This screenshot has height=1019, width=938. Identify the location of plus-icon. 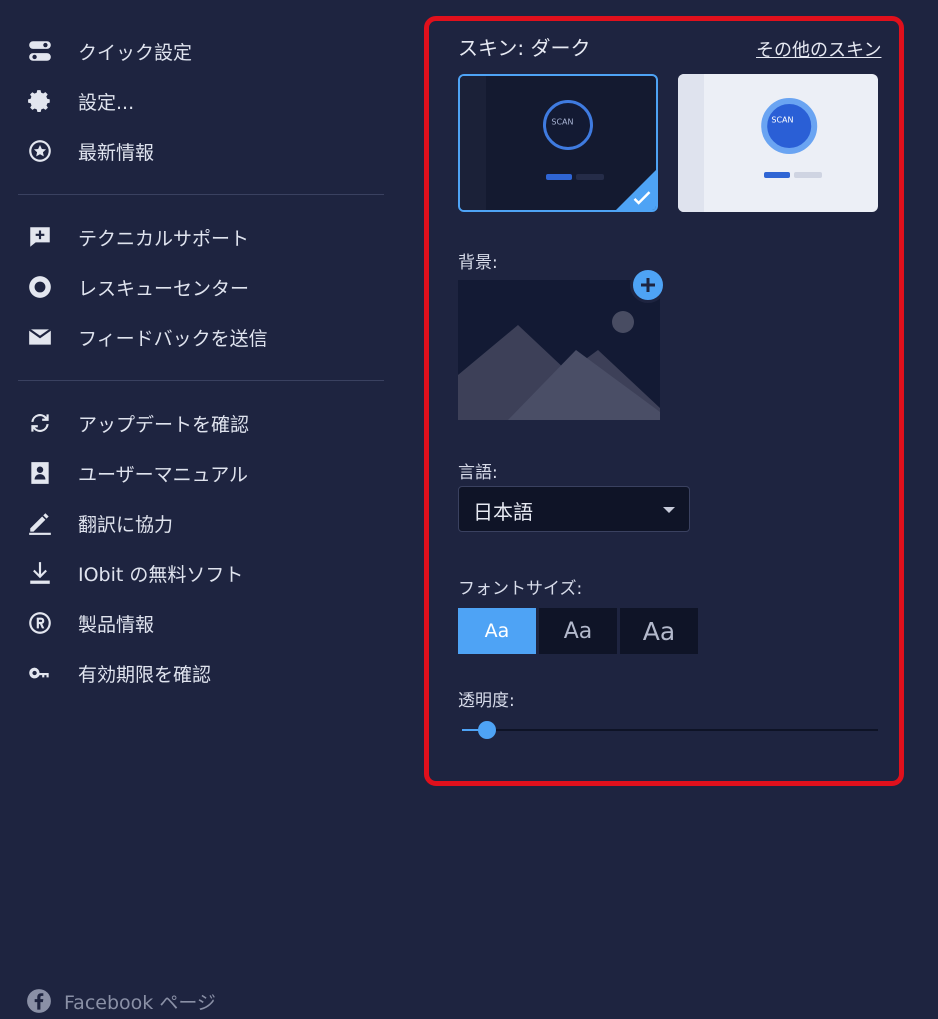
(648, 285).